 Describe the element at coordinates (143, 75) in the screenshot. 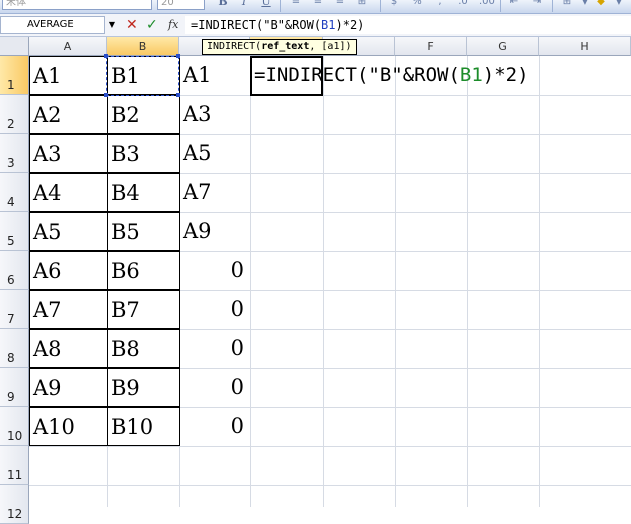

I see `cell-b1: B1` at that location.